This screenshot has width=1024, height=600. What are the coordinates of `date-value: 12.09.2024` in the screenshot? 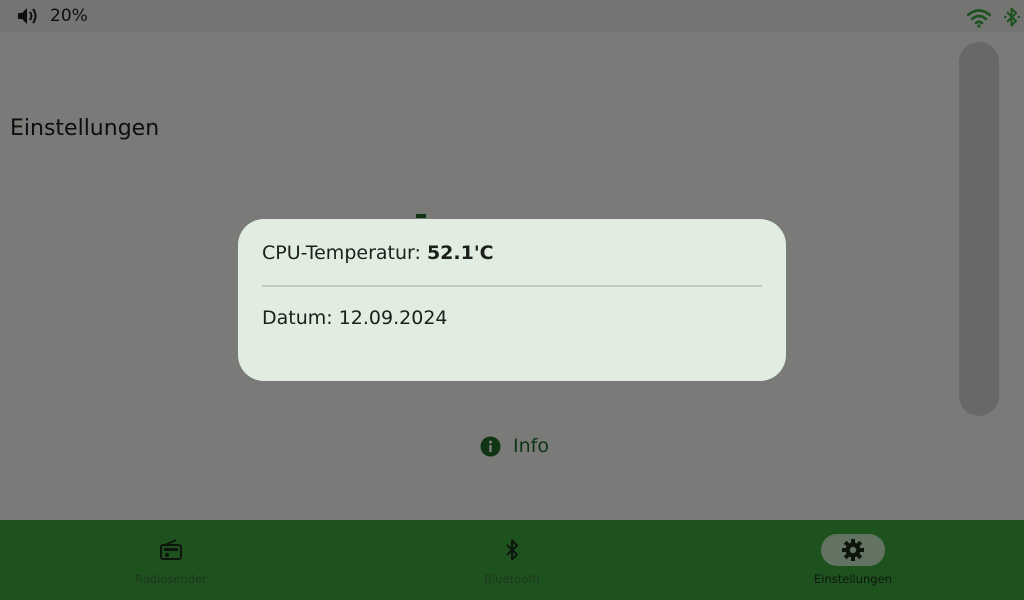 It's located at (393, 318).